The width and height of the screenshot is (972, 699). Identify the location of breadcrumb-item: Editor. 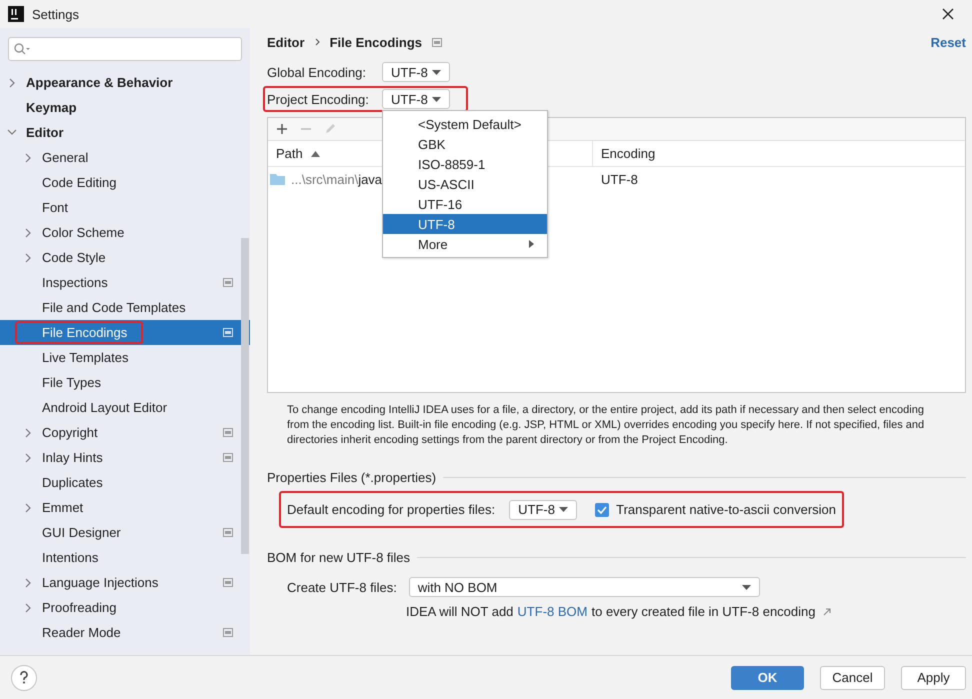
(286, 42).